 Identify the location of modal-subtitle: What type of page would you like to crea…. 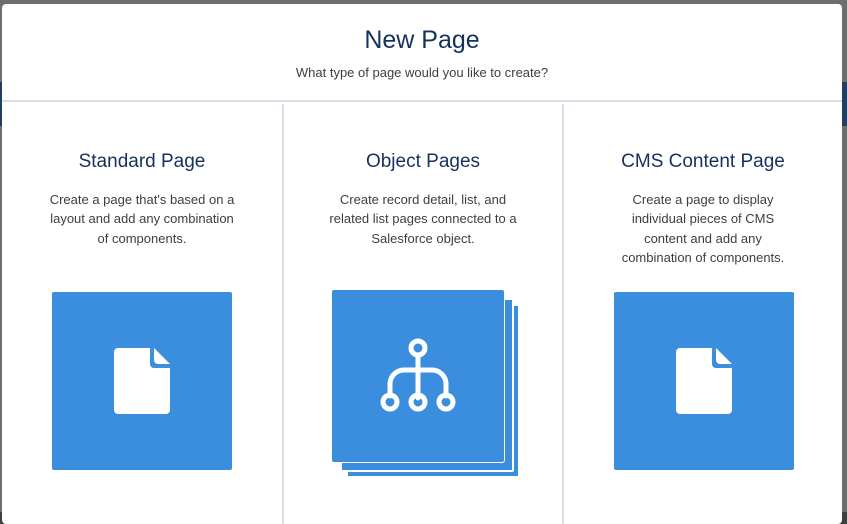
(422, 72).